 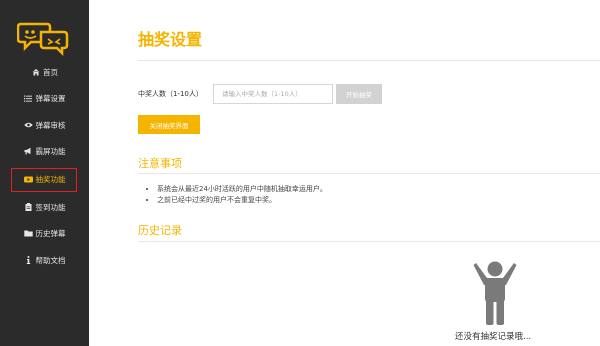 What do you see at coordinates (170, 39) in the screenshot?
I see `page-title: 抽奖设置` at bounding box center [170, 39].